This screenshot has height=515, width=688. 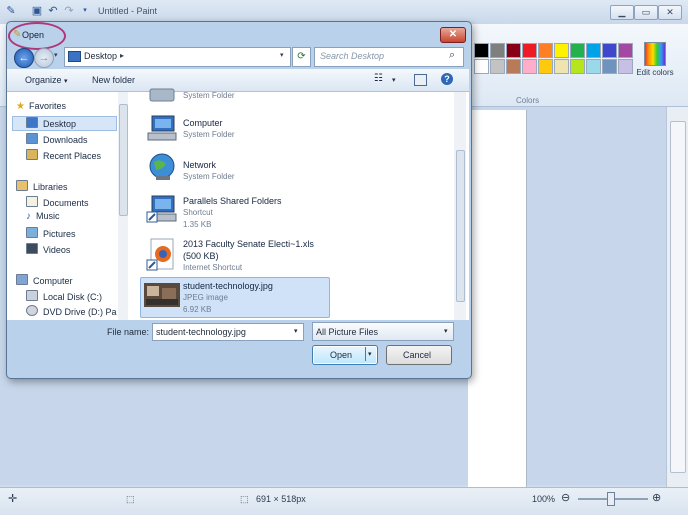 What do you see at coordinates (41, 106) in the screenshot?
I see `nav-favorites: ★ Favorites` at bounding box center [41, 106].